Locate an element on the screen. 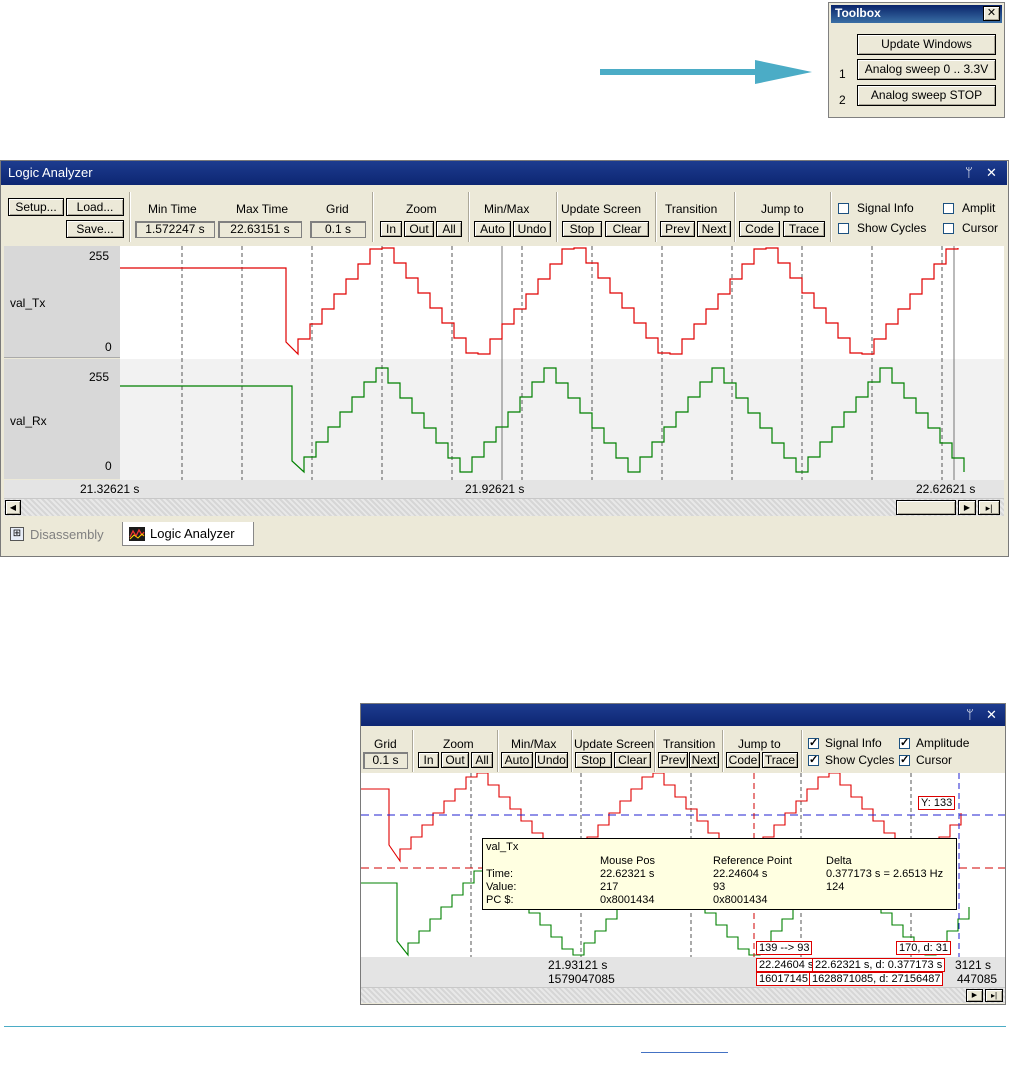 The image size is (1009, 1083). signal-info-label: Signal Info is located at coordinates (853, 743).